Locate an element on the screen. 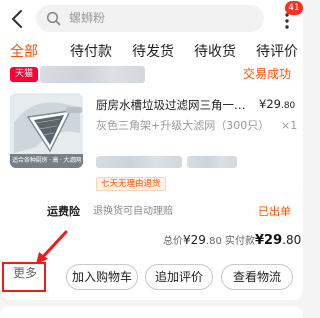 The image size is (320, 318). product-image-caption: 适合各种厨房 · 高 · 大滤网 is located at coordinates (46, 161).